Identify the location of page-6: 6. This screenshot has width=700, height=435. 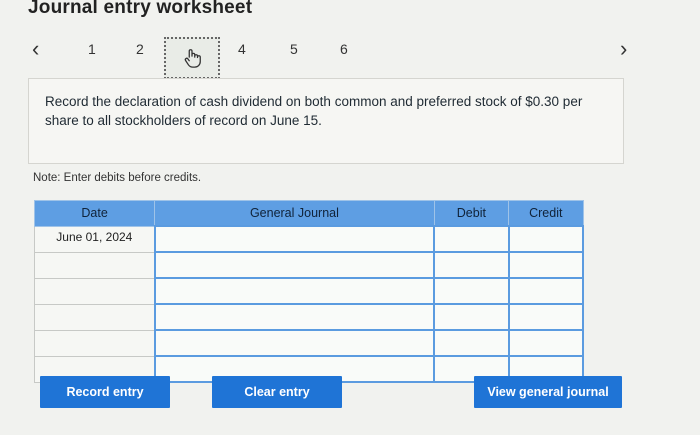
(344, 49).